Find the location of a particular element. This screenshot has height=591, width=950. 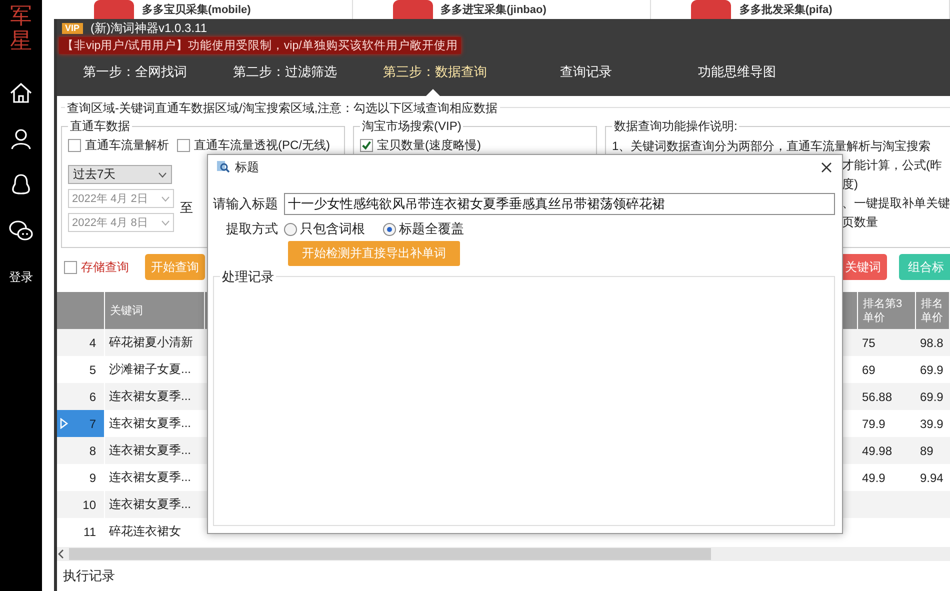

penguin-icon is located at coordinates (21, 184).